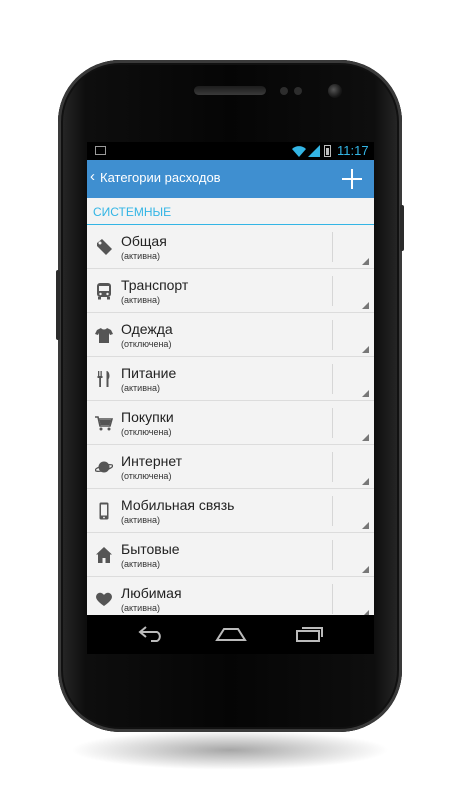 This screenshot has height=798, width=459. Describe the element at coordinates (104, 511) in the screenshot. I see `mobile-phone-icon` at that location.